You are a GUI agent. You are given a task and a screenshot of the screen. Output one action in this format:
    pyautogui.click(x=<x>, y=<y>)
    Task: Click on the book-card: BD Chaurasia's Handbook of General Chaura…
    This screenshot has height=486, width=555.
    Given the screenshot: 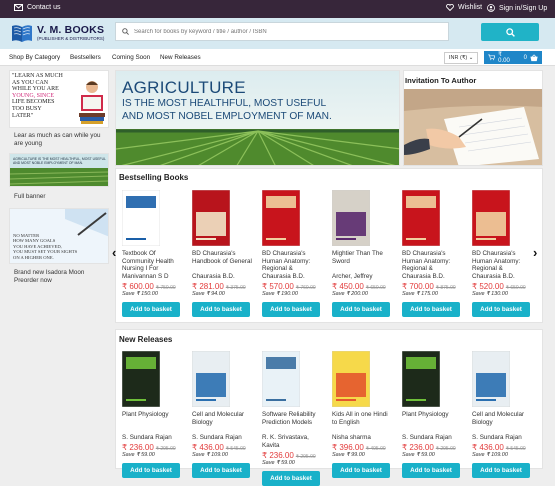 What is the action you would take?
    pyautogui.click(x=223, y=253)
    